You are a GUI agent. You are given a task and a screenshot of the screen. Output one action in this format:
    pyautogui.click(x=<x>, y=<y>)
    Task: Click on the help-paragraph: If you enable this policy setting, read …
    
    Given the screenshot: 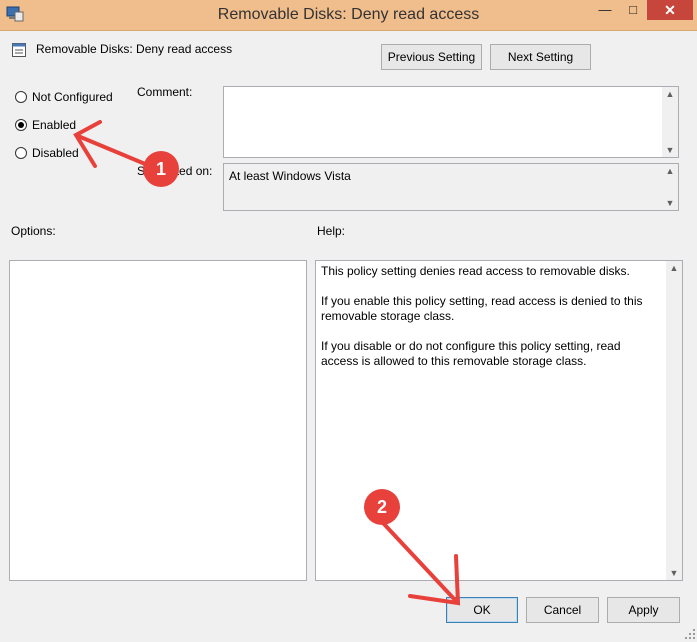 What is the action you would take?
    pyautogui.click(x=482, y=308)
    